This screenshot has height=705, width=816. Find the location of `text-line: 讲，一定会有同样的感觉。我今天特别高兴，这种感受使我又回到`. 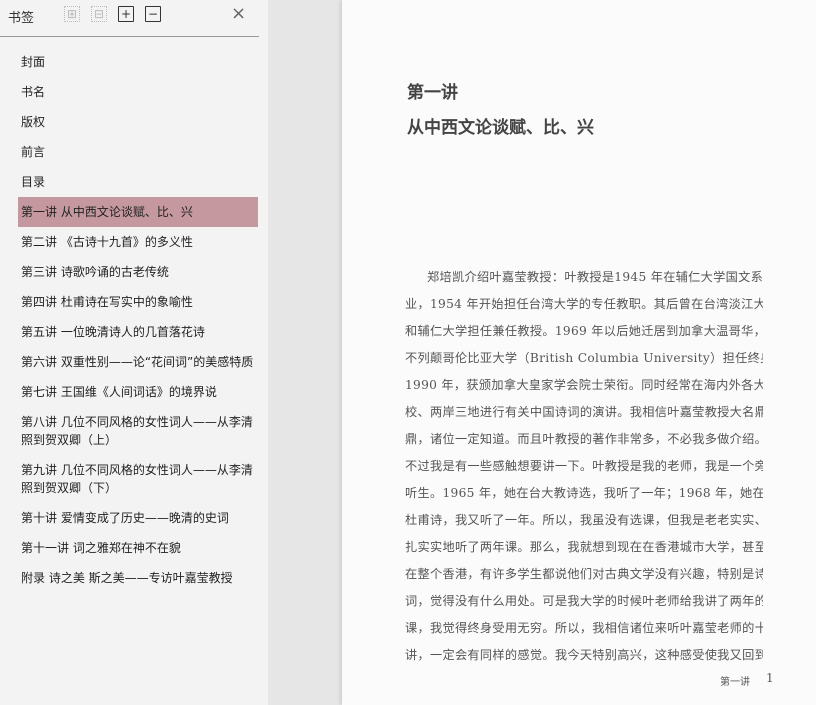

text-line: 讲，一定会有同样的感觉。我今天特别高兴，这种感受使我又回到 is located at coordinates (584, 655).